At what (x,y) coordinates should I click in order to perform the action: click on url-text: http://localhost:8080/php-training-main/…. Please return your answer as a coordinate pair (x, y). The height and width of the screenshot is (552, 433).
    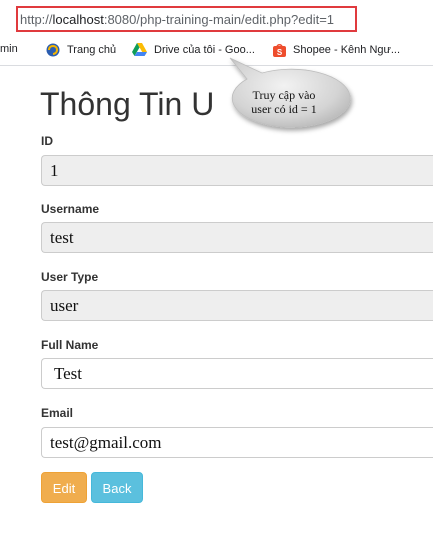
    Looking at the image, I should click on (177, 19).